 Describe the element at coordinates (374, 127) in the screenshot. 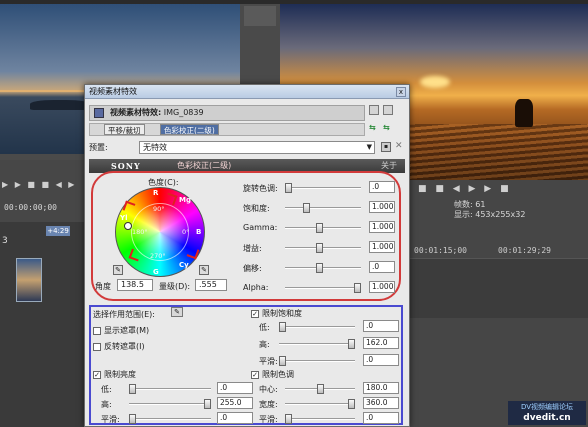

I see `add-fx-icon: ⇆` at that location.